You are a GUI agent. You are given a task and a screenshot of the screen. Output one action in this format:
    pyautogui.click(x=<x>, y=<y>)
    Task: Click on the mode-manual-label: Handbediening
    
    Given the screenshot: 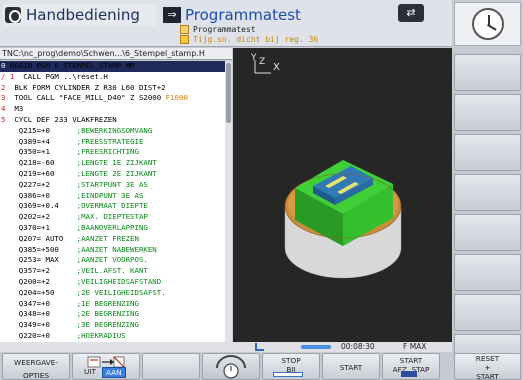 What is the action you would take?
    pyautogui.click(x=83, y=15)
    